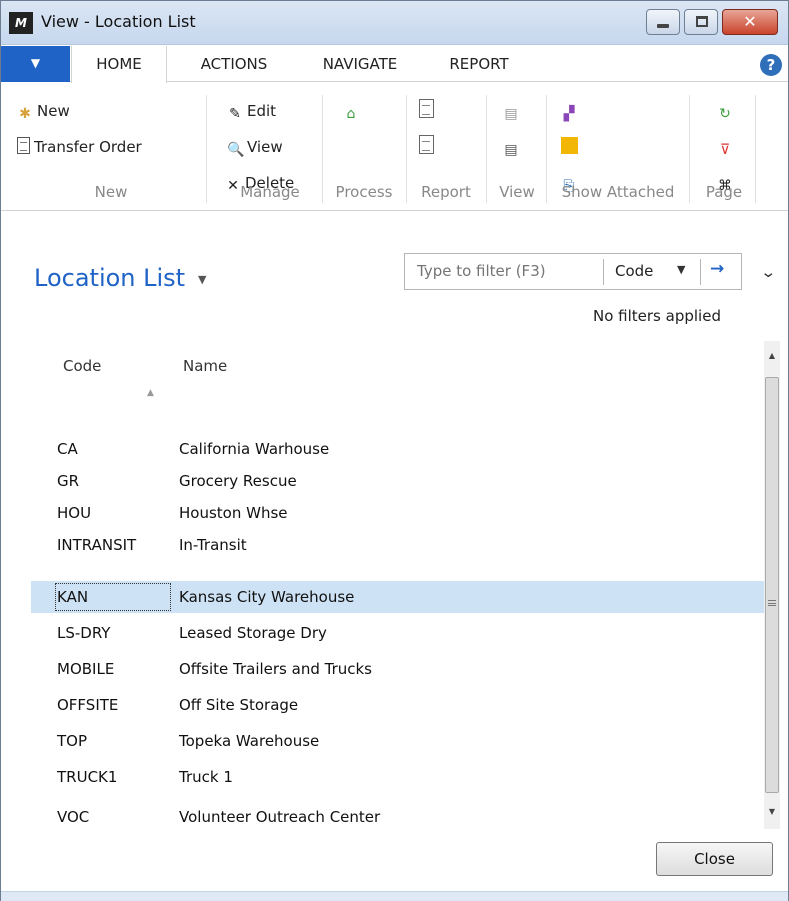  What do you see at coordinates (253, 633) in the screenshot?
I see `cell-name: Leased Storage Dry` at bounding box center [253, 633].